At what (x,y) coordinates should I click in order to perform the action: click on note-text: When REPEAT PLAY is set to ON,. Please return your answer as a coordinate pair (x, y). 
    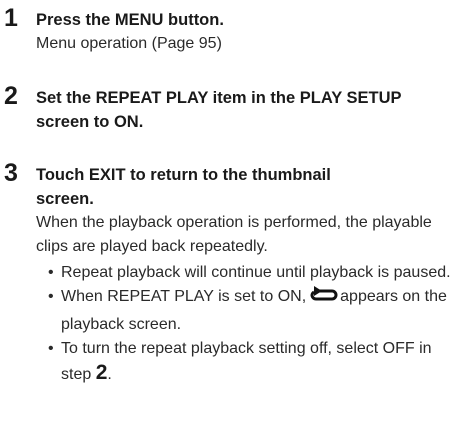
    Looking at the image, I should click on (184, 296).